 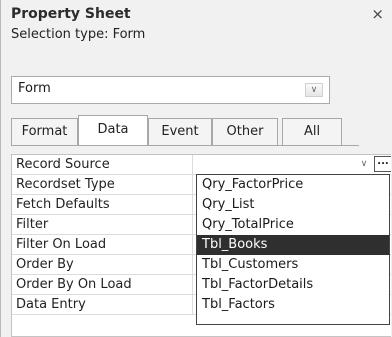 What do you see at coordinates (312, 132) in the screenshot?
I see `tab-all: All` at bounding box center [312, 132].